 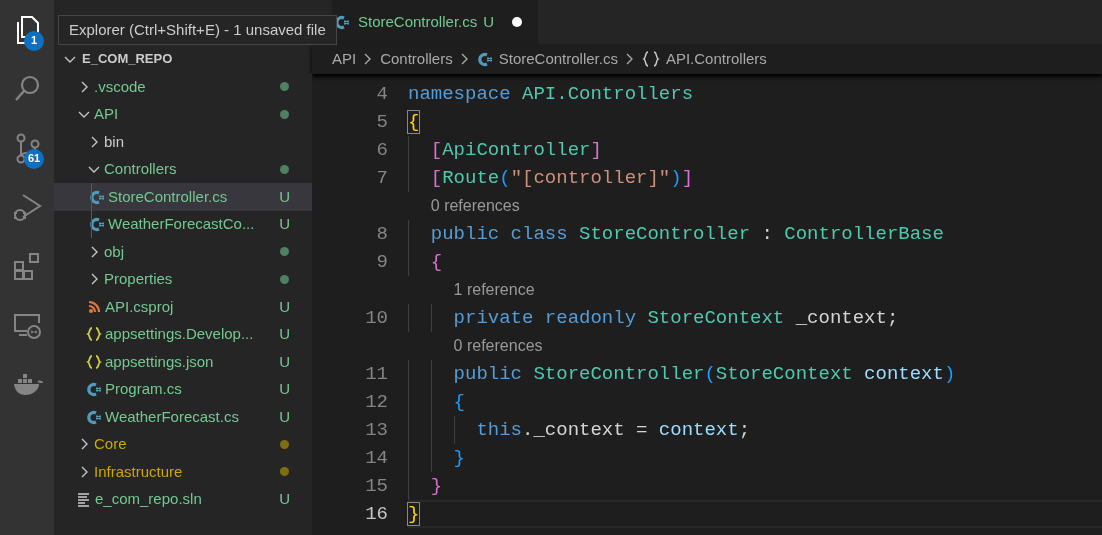 What do you see at coordinates (127, 59) in the screenshot?
I see `workspace-title: E_COM_REPO` at bounding box center [127, 59].